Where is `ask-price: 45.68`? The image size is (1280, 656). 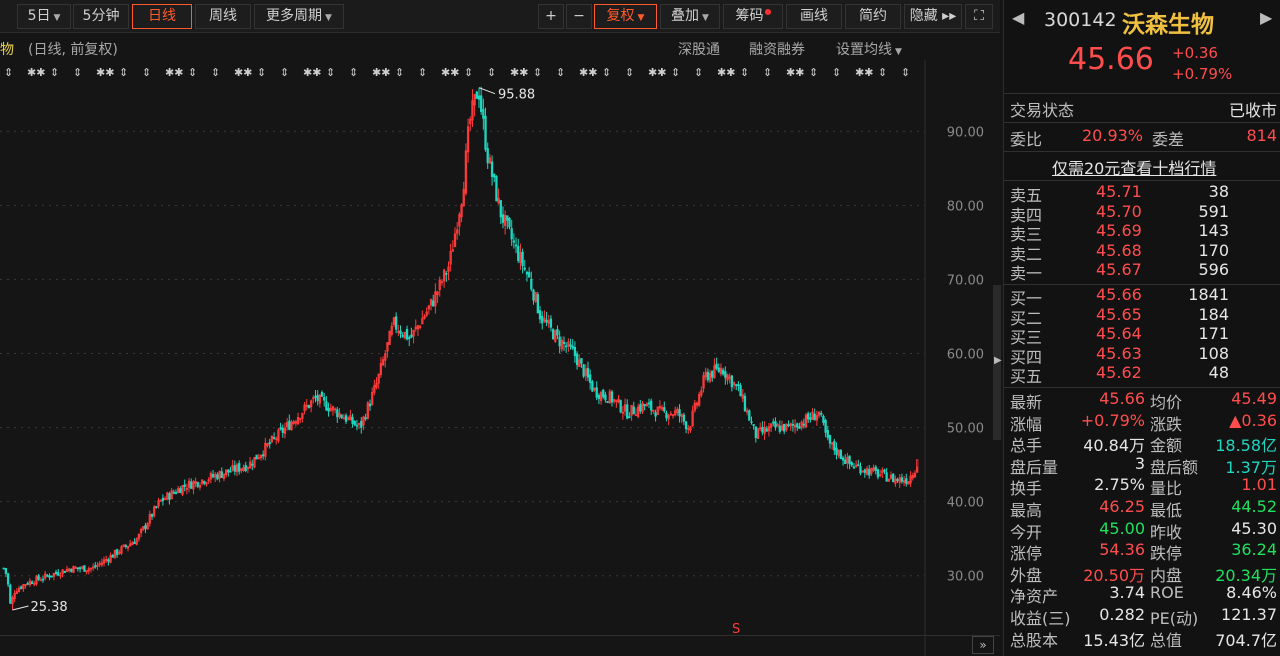
ask-price: 45.68 is located at coordinates (1119, 250).